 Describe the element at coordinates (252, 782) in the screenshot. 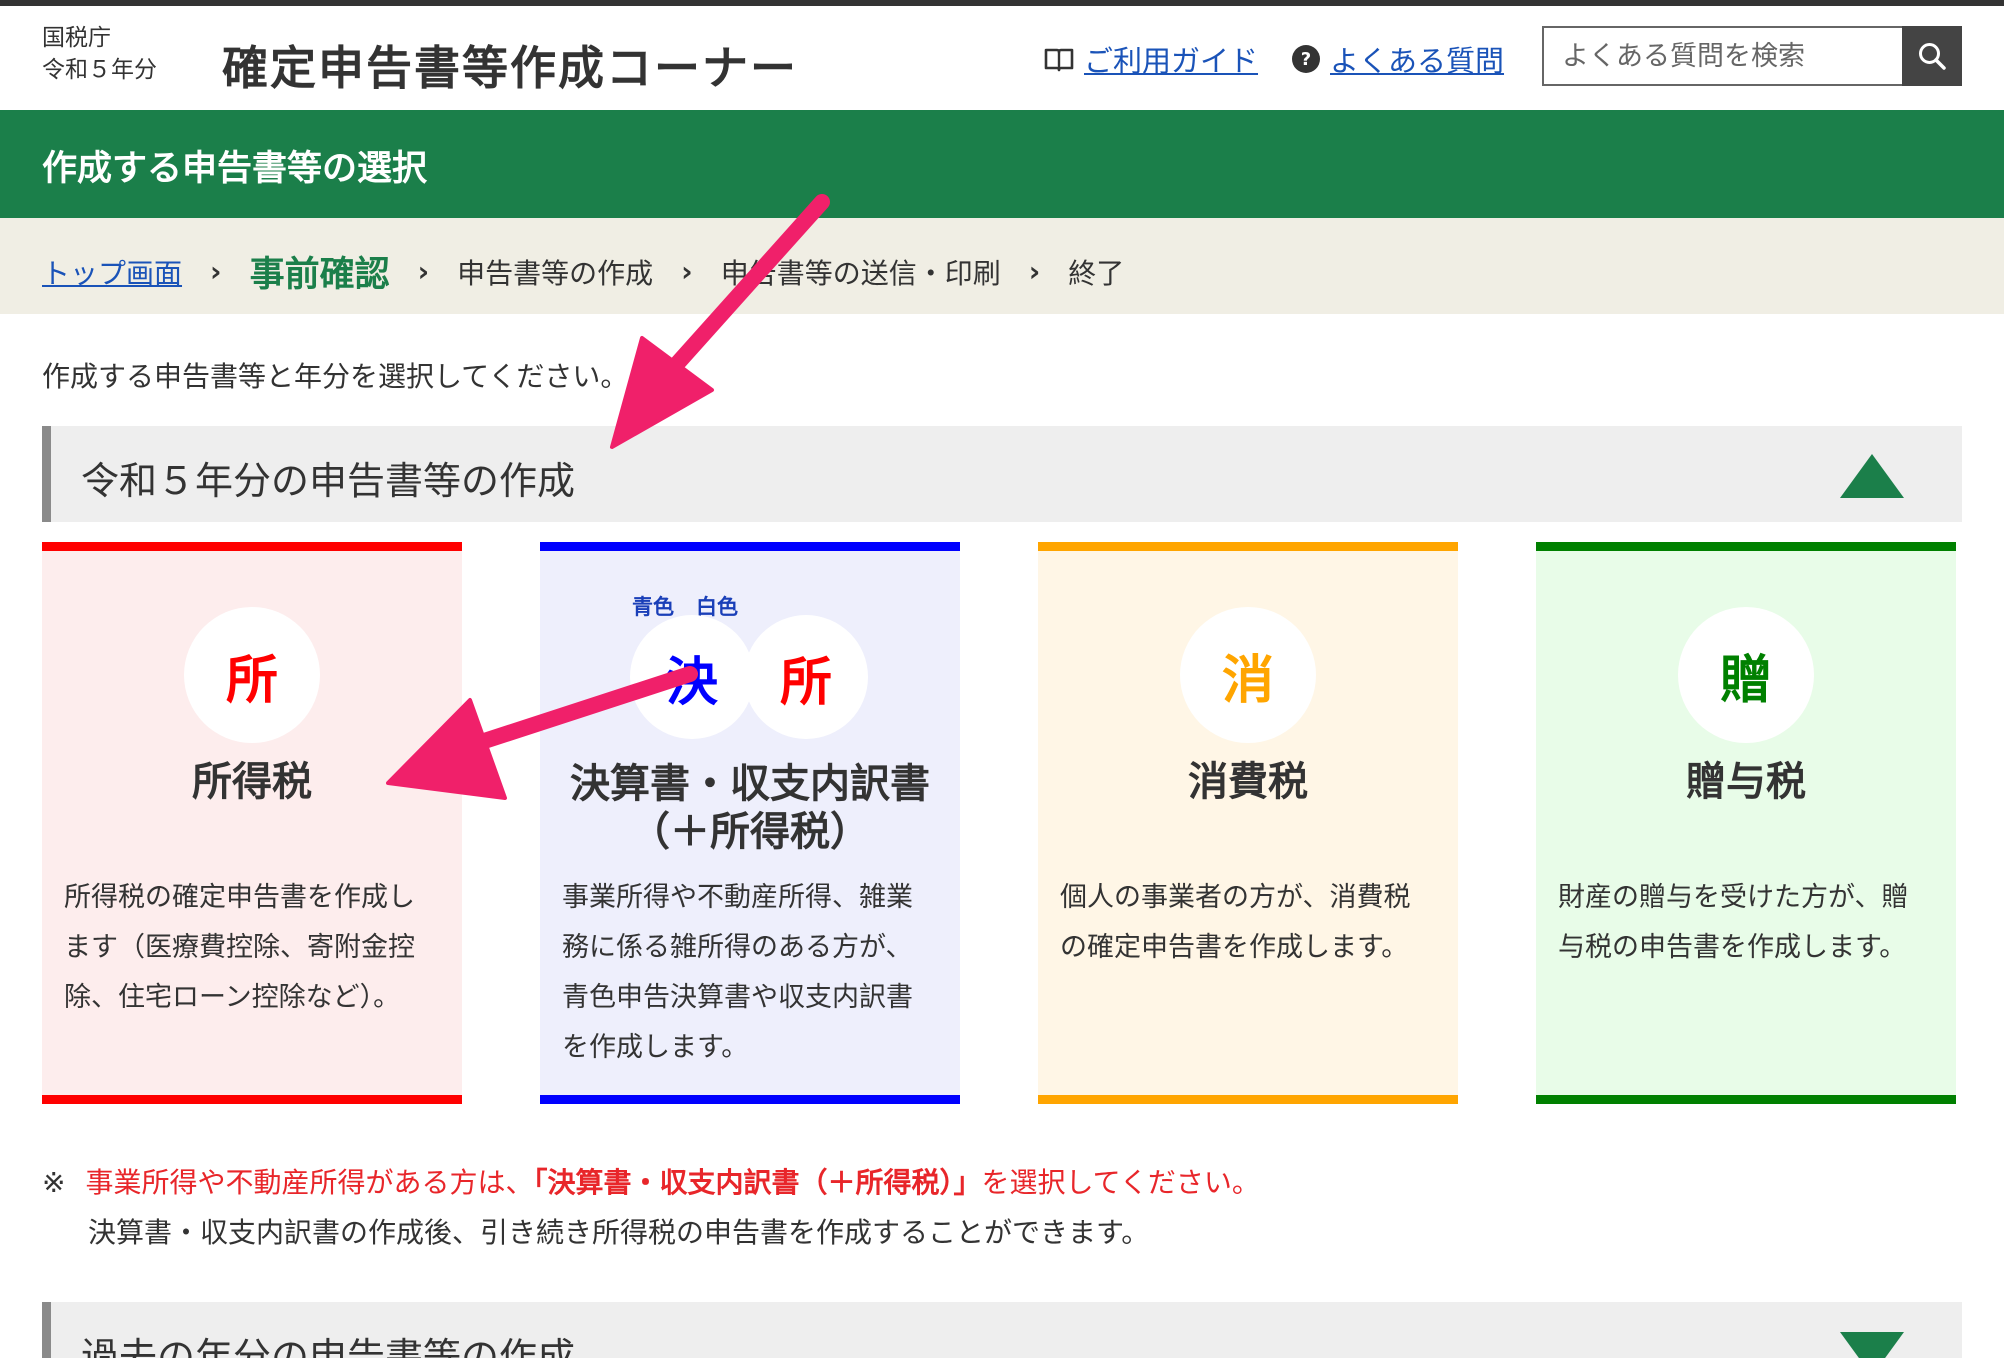

I see `card-title: 所得税` at that location.